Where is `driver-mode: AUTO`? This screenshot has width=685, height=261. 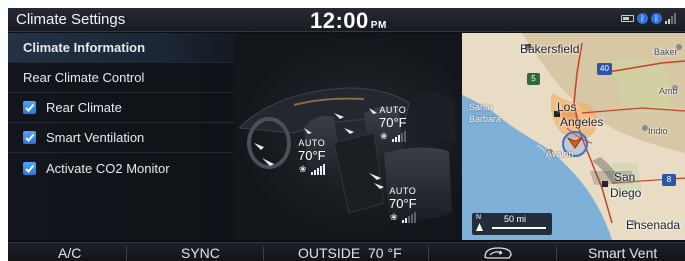 driver-mode: AUTO is located at coordinates (312, 143).